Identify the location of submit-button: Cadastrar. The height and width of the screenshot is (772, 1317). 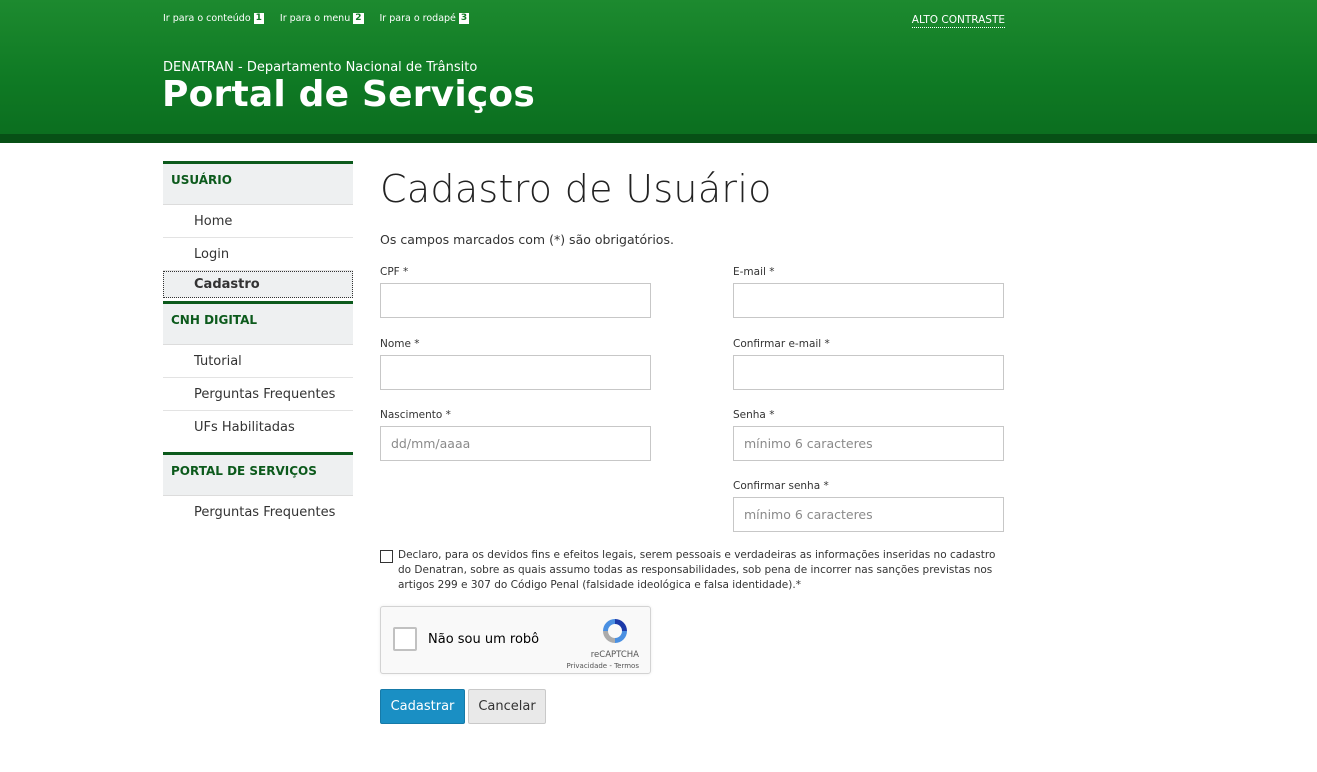
(422, 706).